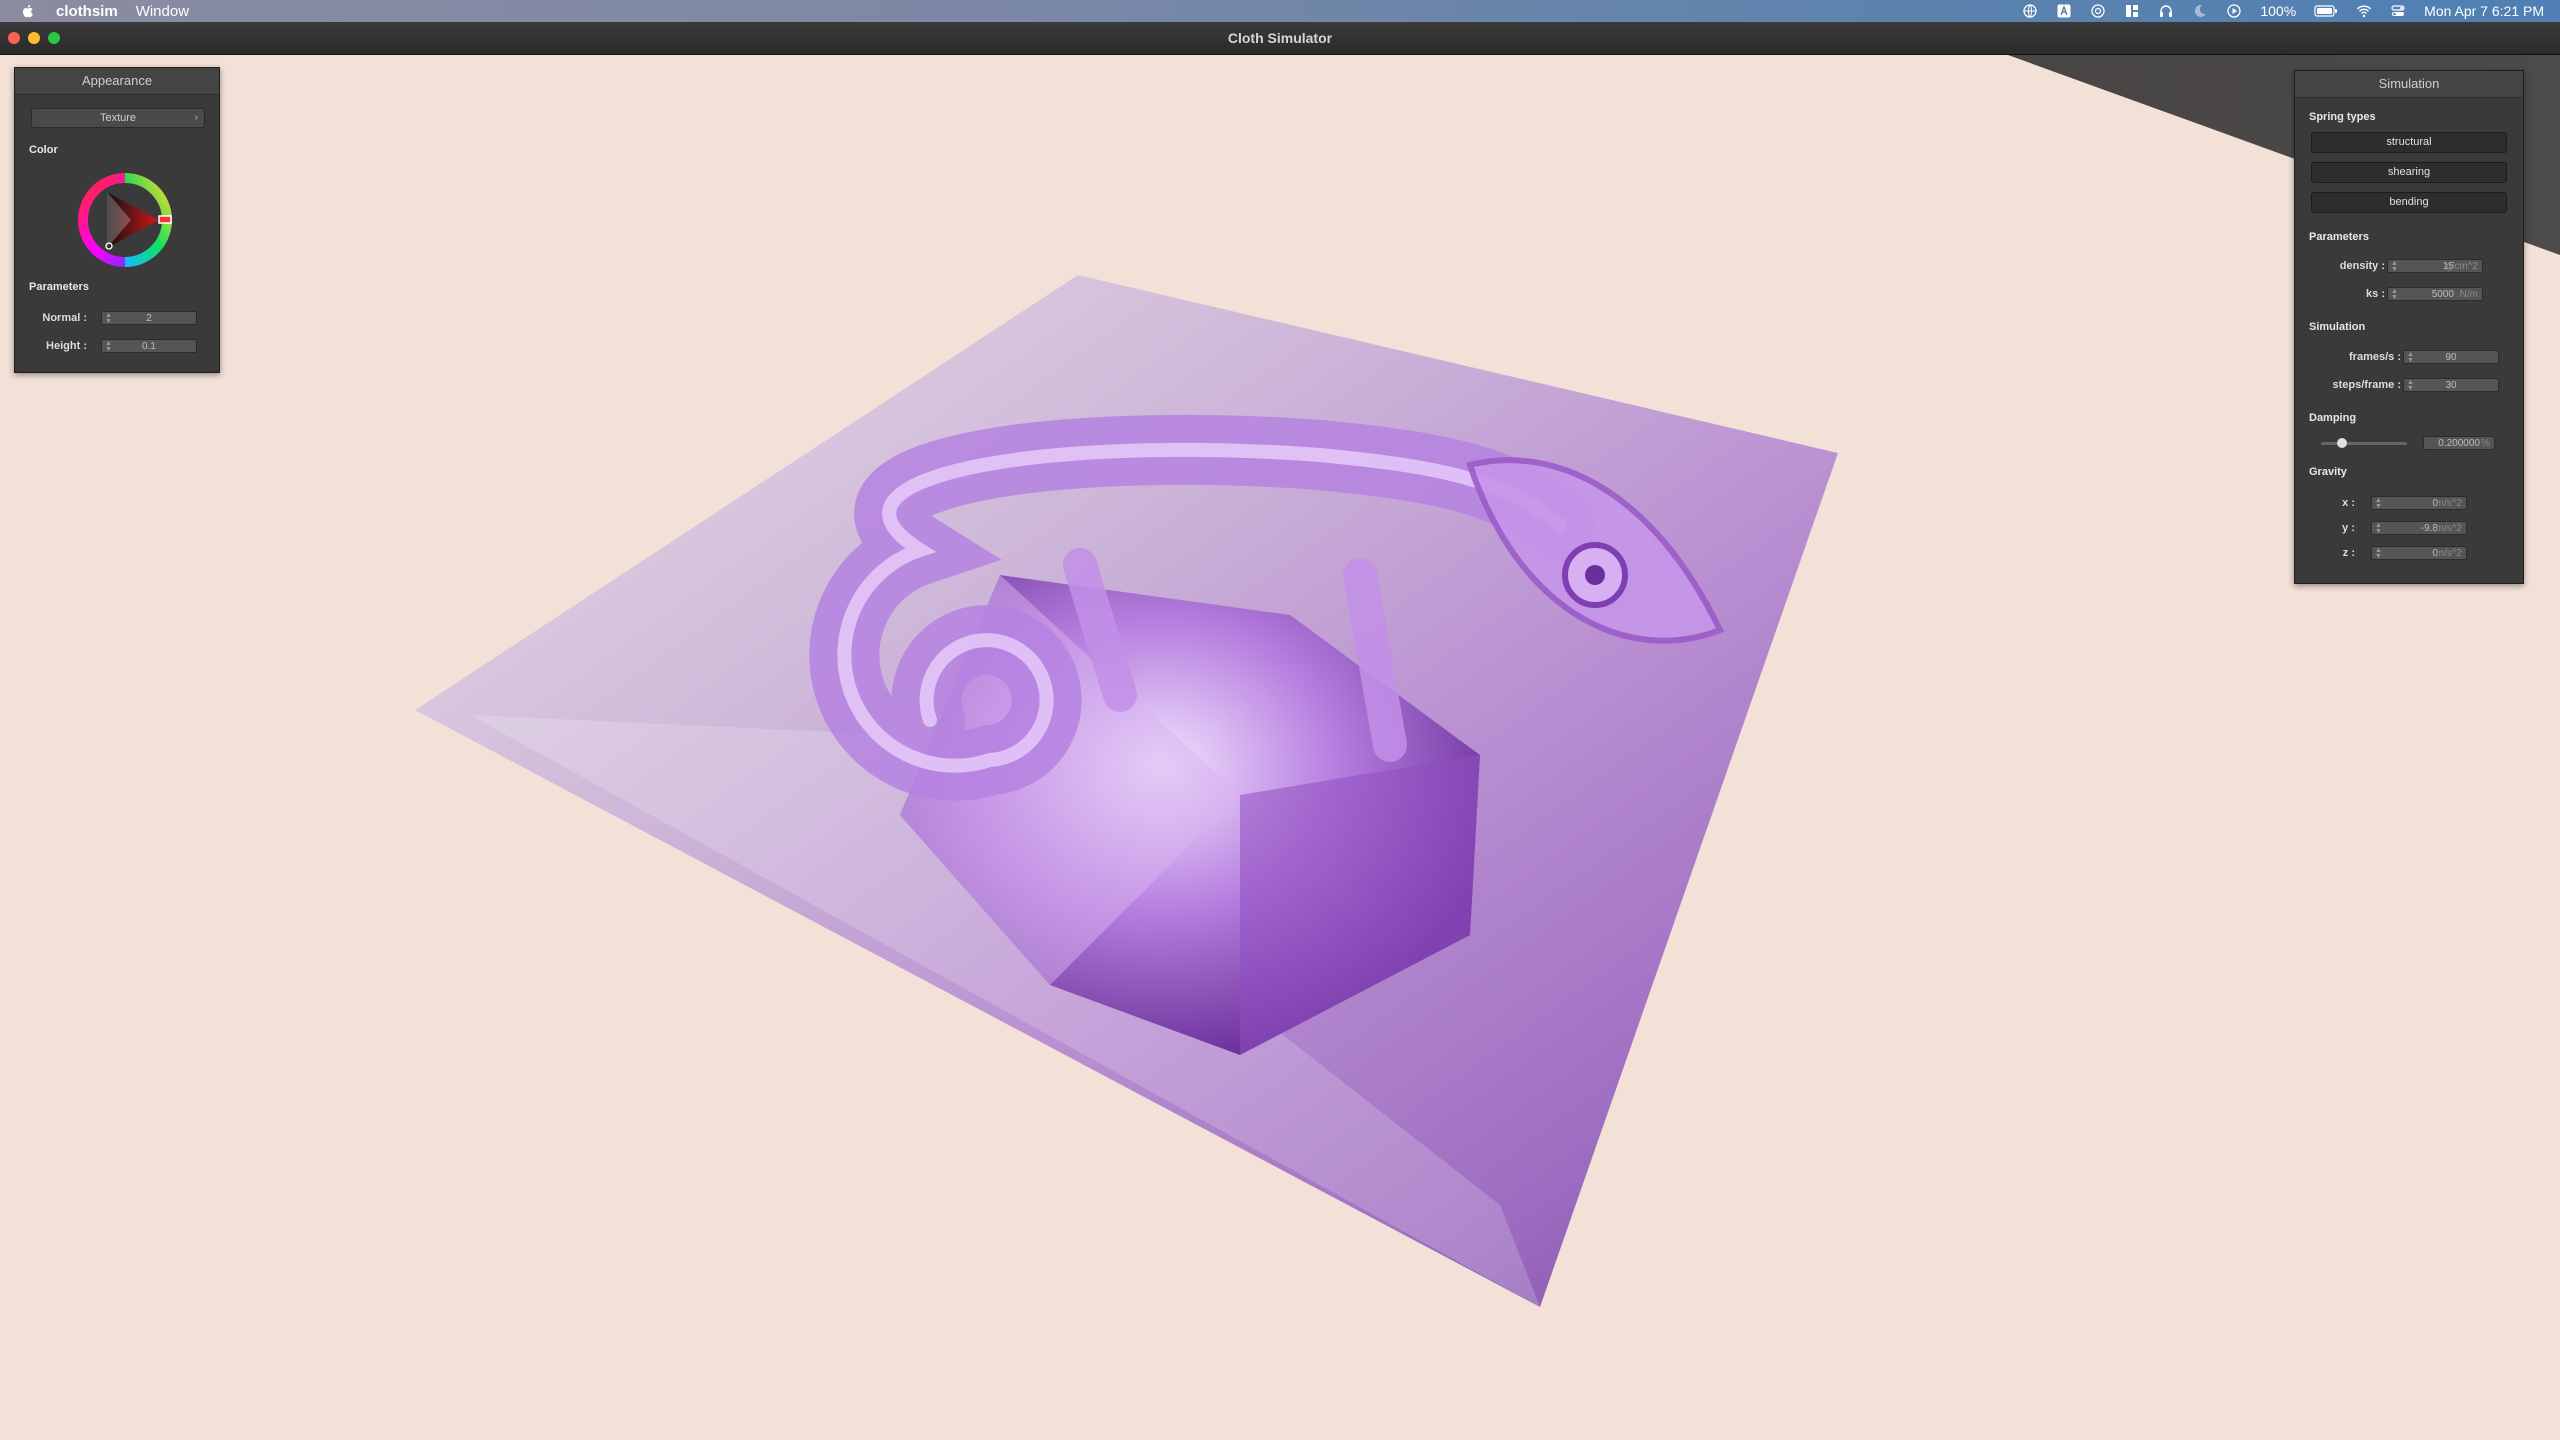  I want to click on shader-dropdown-value: Texture, so click(118, 118).